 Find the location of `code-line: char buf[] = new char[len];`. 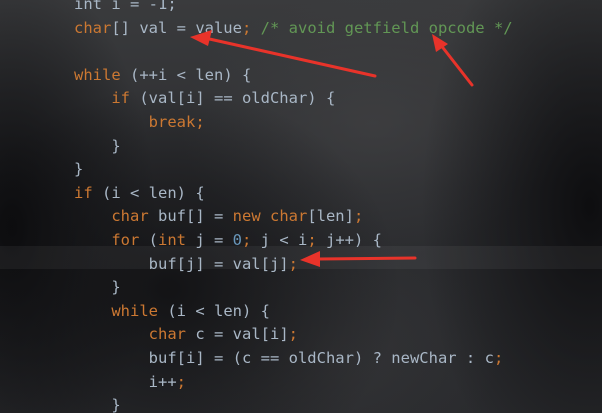

code-line: char buf[] = new char[len]; is located at coordinates (218, 216).